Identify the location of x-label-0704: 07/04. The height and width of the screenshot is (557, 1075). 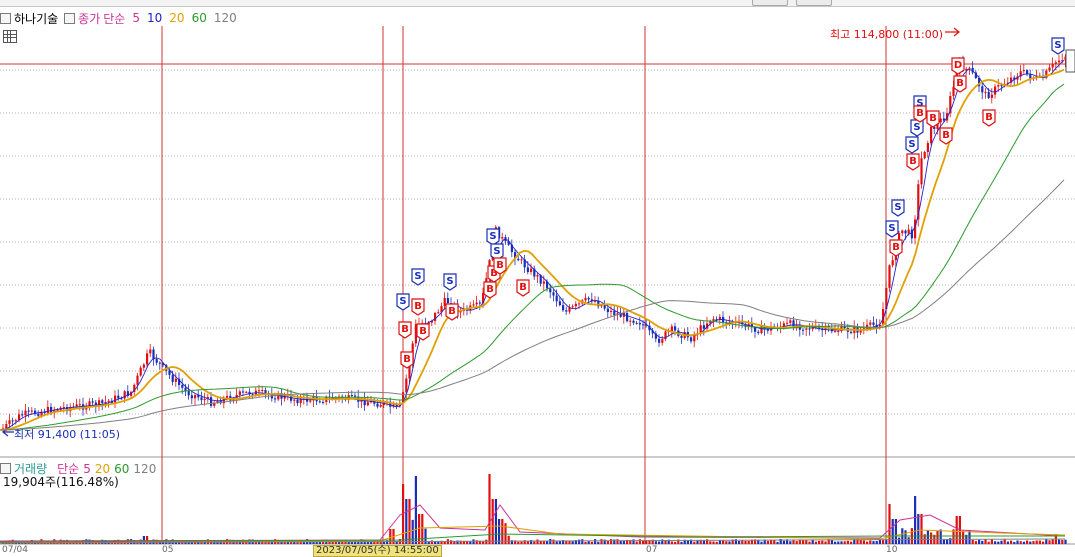
(15, 550).